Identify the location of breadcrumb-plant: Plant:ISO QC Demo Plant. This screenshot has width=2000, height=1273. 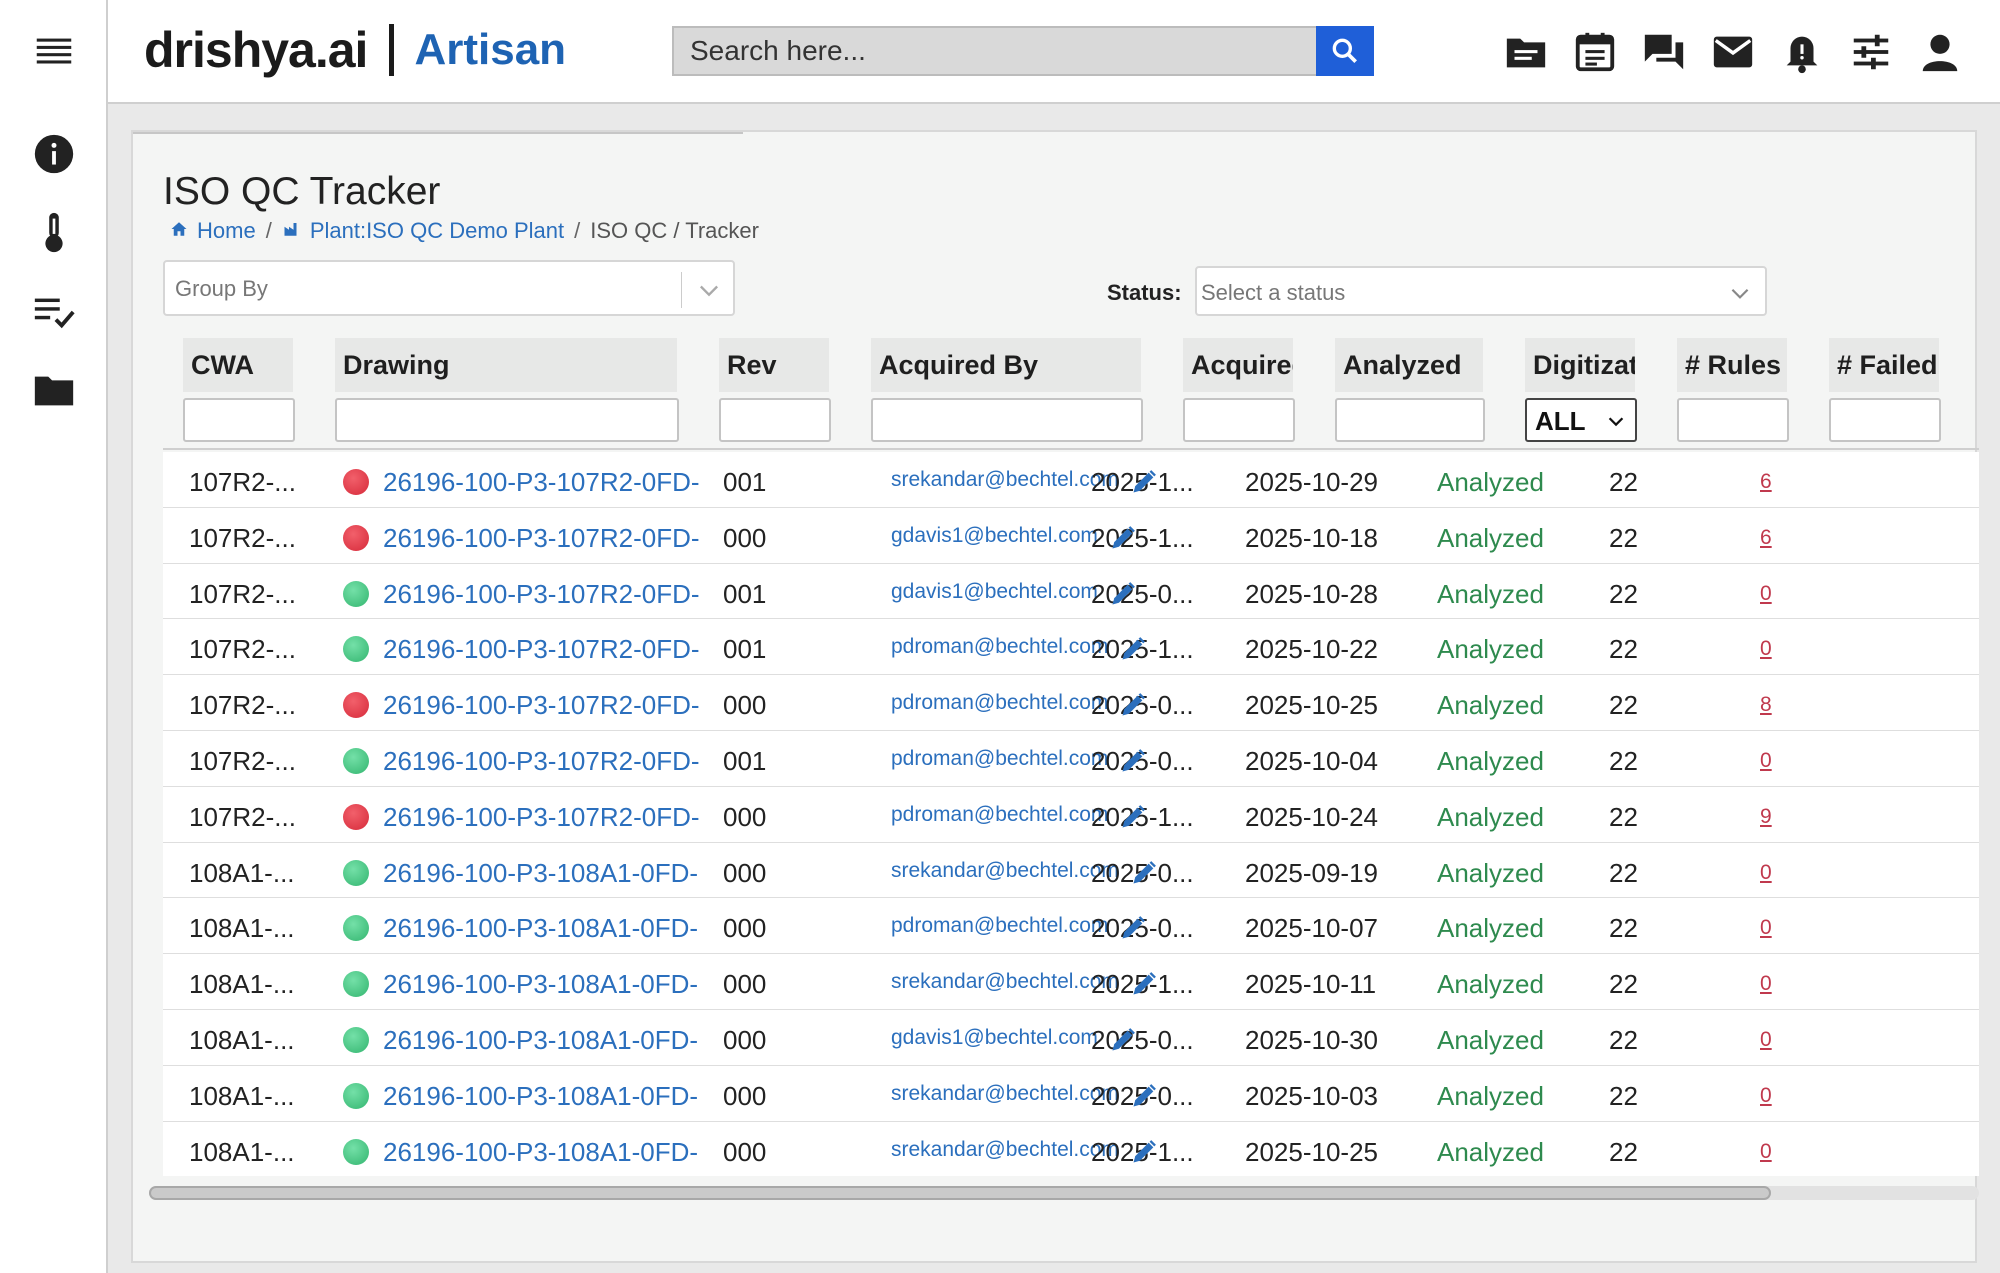
(423, 231).